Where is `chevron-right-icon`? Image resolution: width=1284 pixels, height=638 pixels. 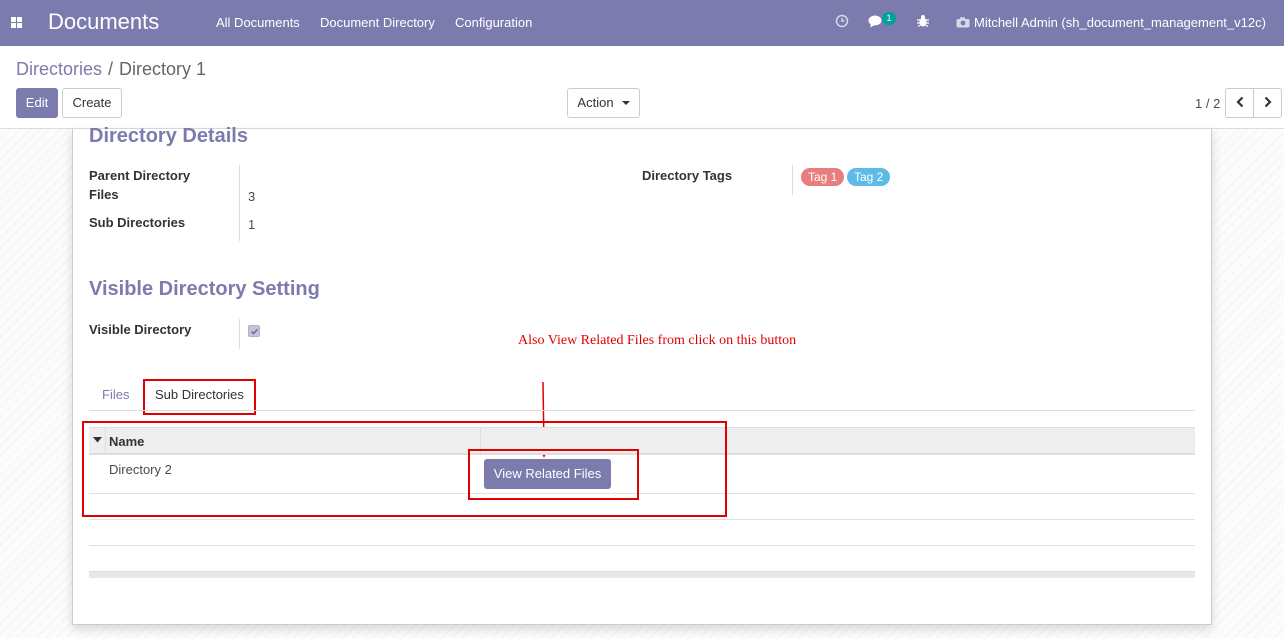
chevron-right-icon is located at coordinates (1268, 102).